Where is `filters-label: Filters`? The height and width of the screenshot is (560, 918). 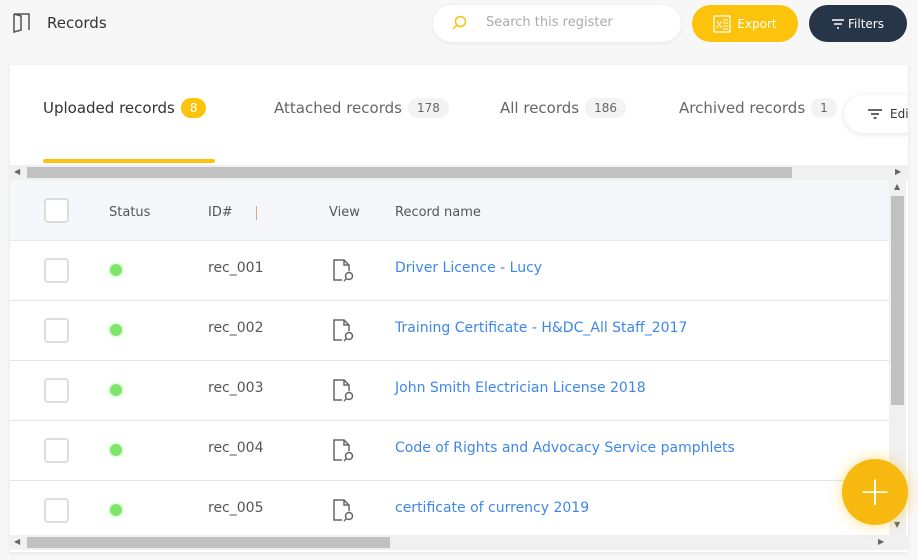
filters-label: Filters is located at coordinates (866, 23).